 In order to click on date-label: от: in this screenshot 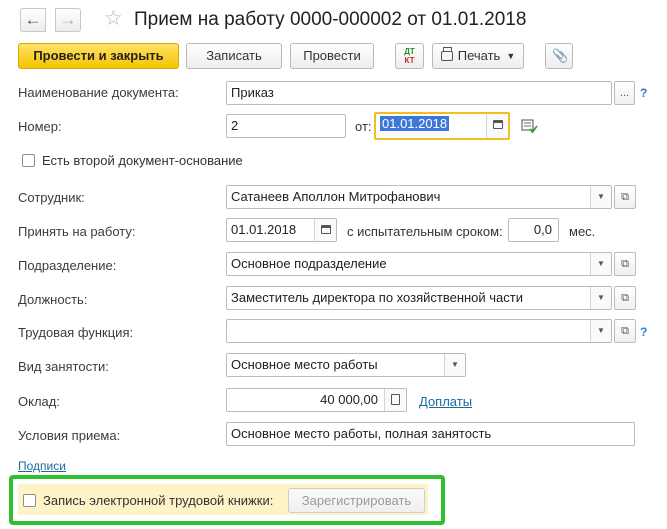, I will do `click(363, 126)`.